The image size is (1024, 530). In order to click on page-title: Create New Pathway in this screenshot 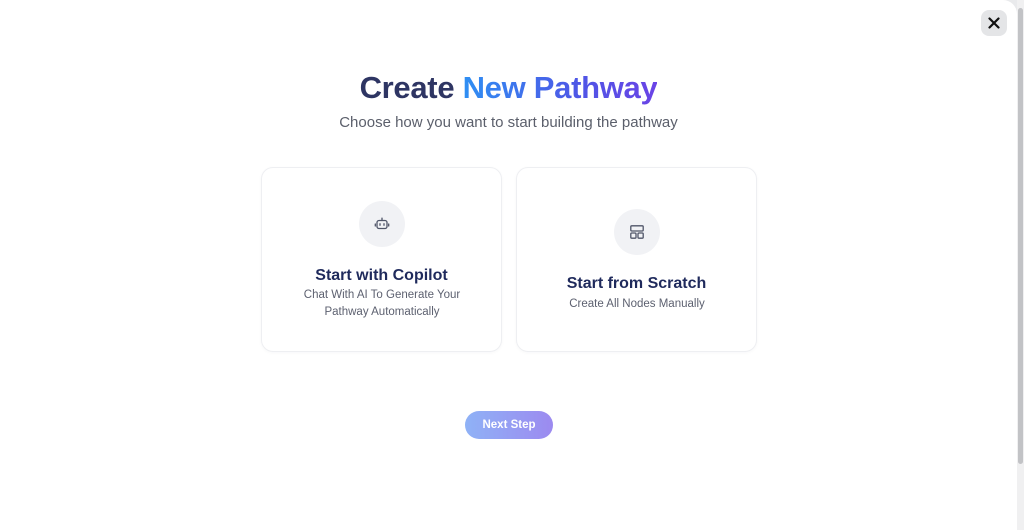, I will do `click(508, 88)`.